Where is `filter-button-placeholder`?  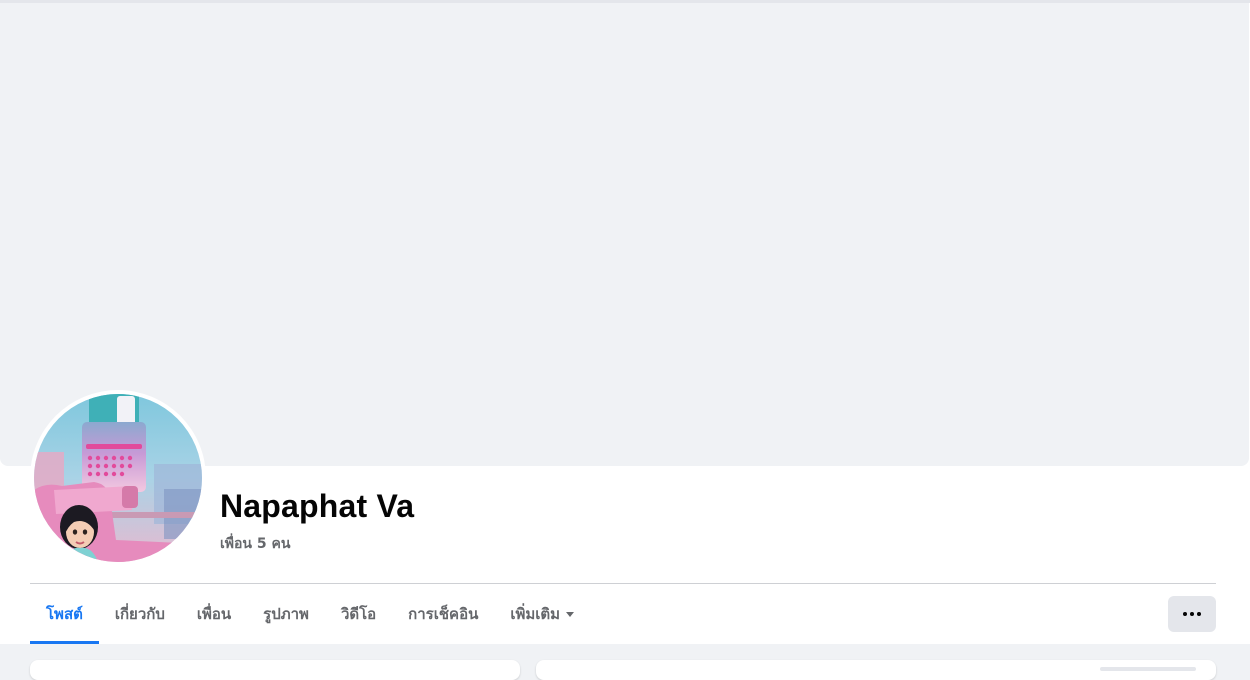 filter-button-placeholder is located at coordinates (1148, 669).